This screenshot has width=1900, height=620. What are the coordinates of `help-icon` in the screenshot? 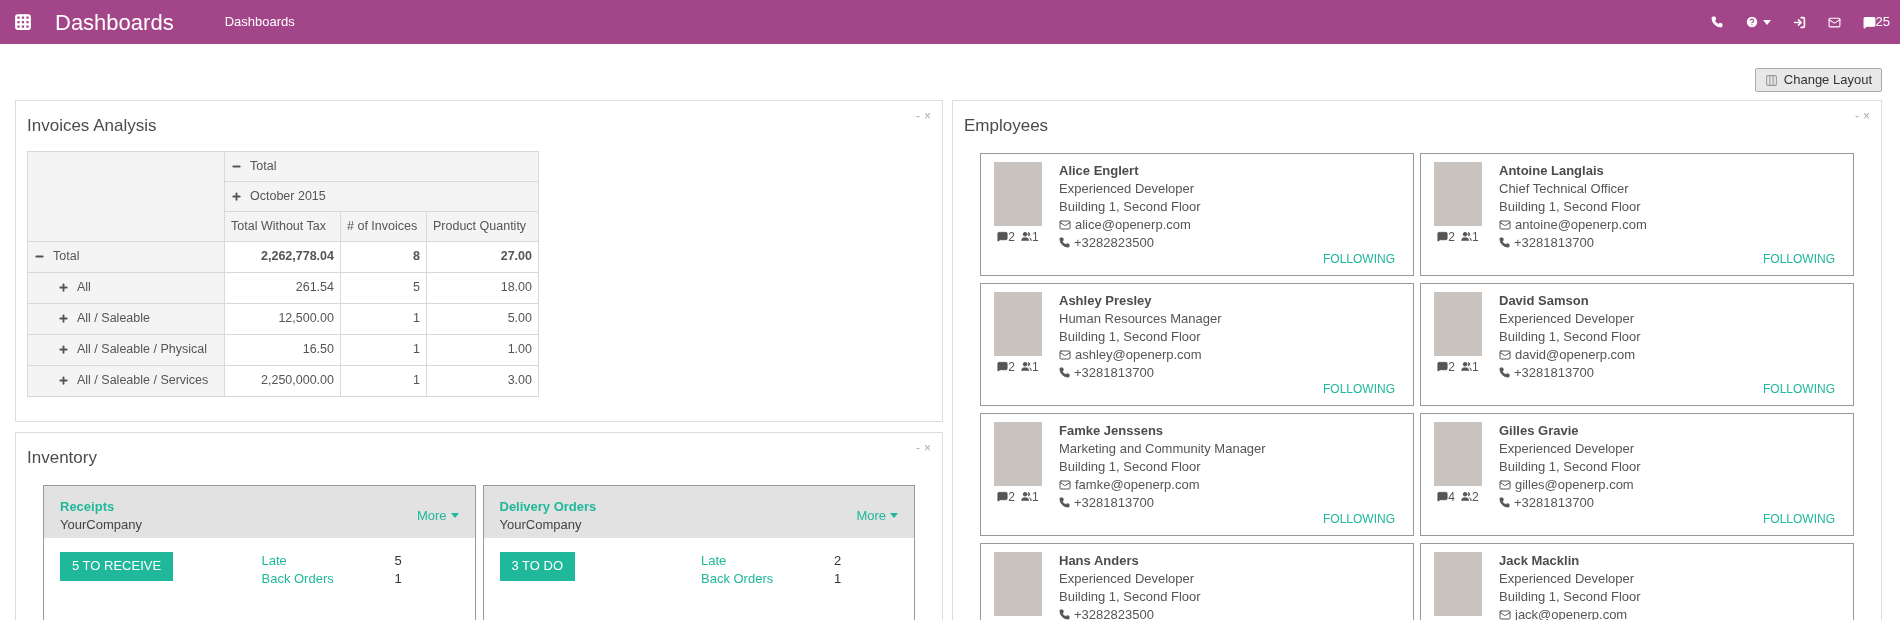 It's located at (1751, 22).